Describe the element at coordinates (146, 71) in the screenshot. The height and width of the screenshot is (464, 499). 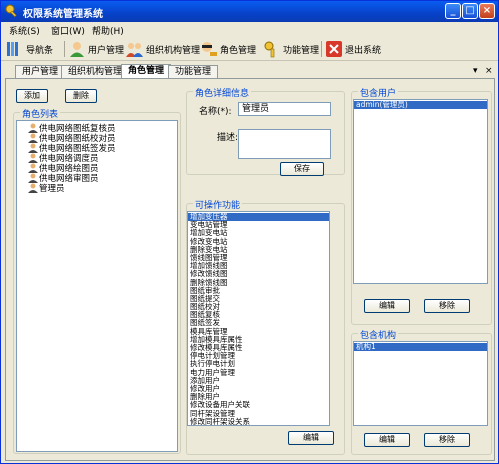
I see `tab-role-management: 角色管理` at that location.